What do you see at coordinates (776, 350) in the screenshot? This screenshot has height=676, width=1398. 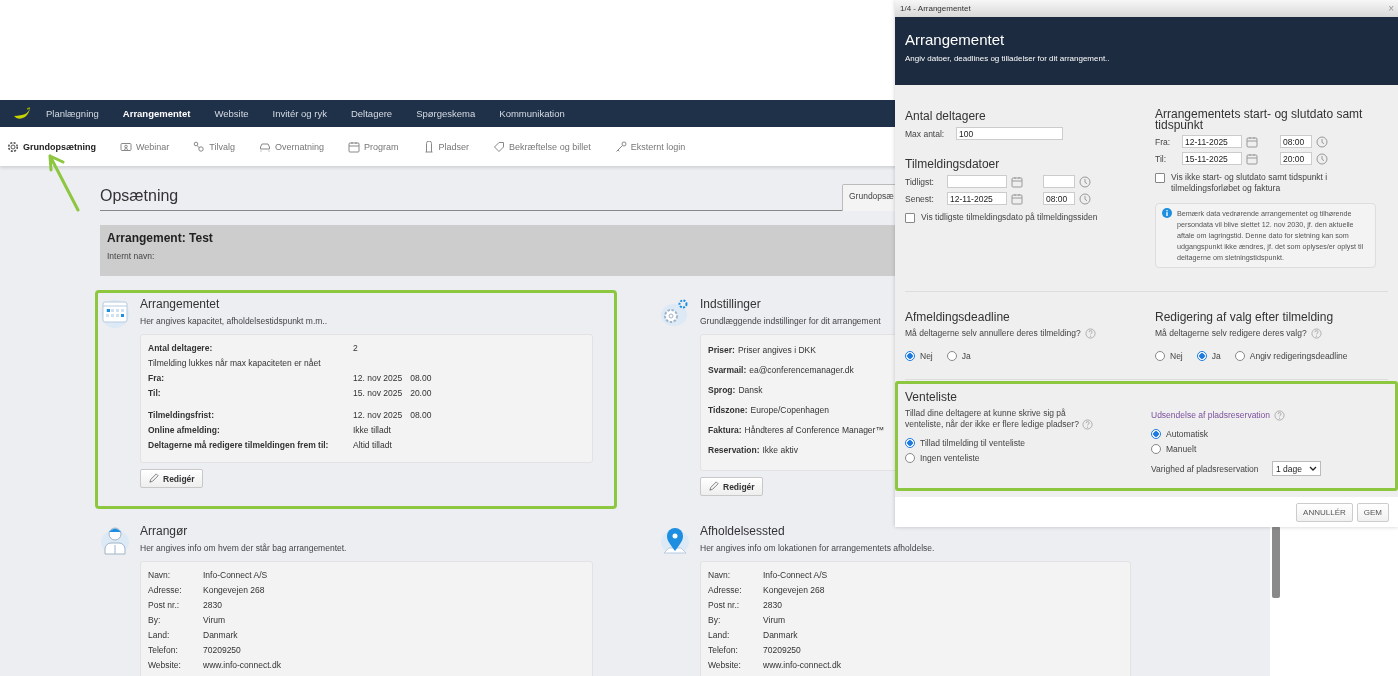 I see `field-value: Priser angives i DKK` at bounding box center [776, 350].